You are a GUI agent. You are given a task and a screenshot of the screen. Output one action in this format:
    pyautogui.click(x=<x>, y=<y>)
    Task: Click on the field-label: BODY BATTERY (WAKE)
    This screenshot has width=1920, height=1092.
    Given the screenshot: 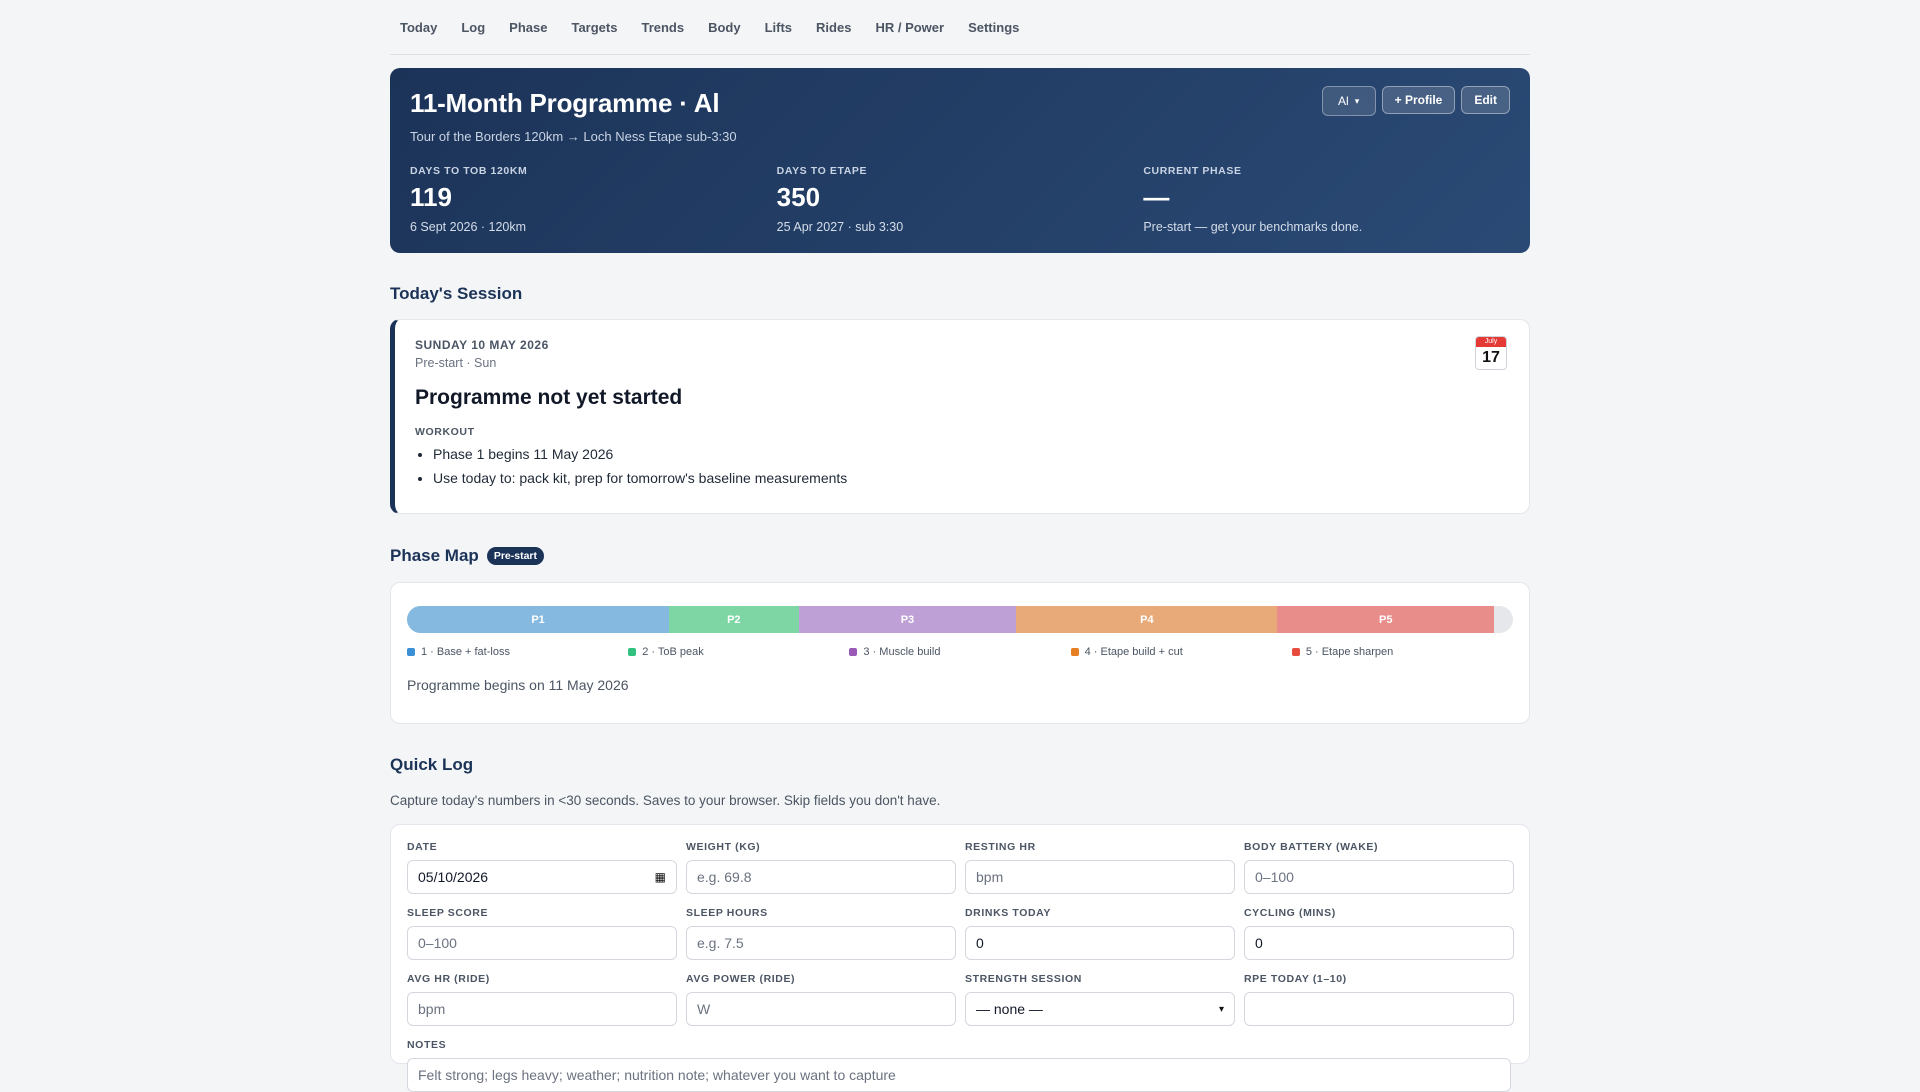 What is the action you would take?
    pyautogui.click(x=1311, y=847)
    